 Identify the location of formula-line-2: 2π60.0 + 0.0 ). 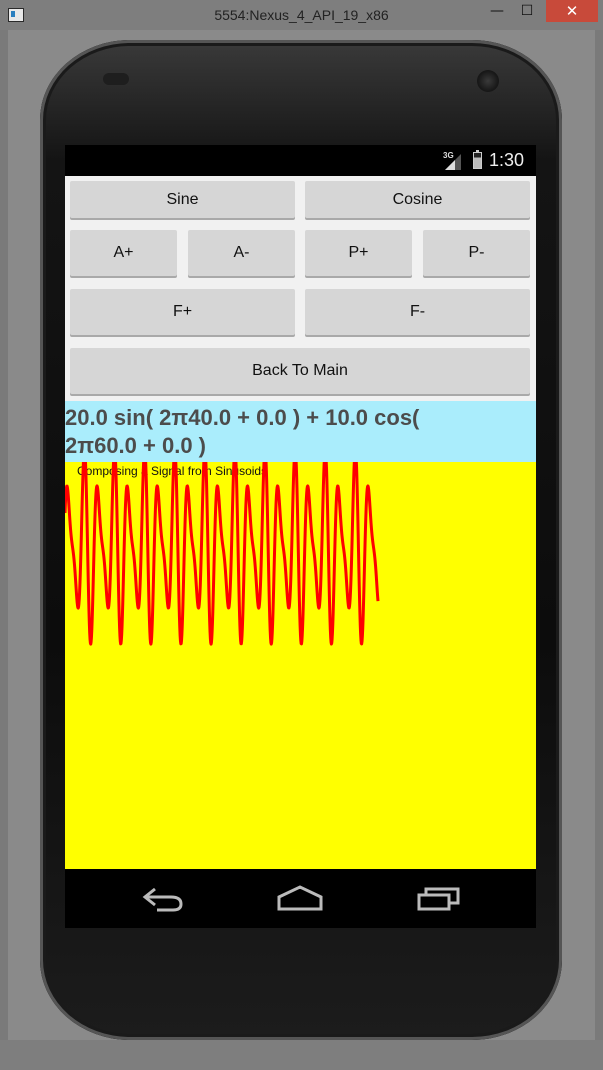
(135, 445).